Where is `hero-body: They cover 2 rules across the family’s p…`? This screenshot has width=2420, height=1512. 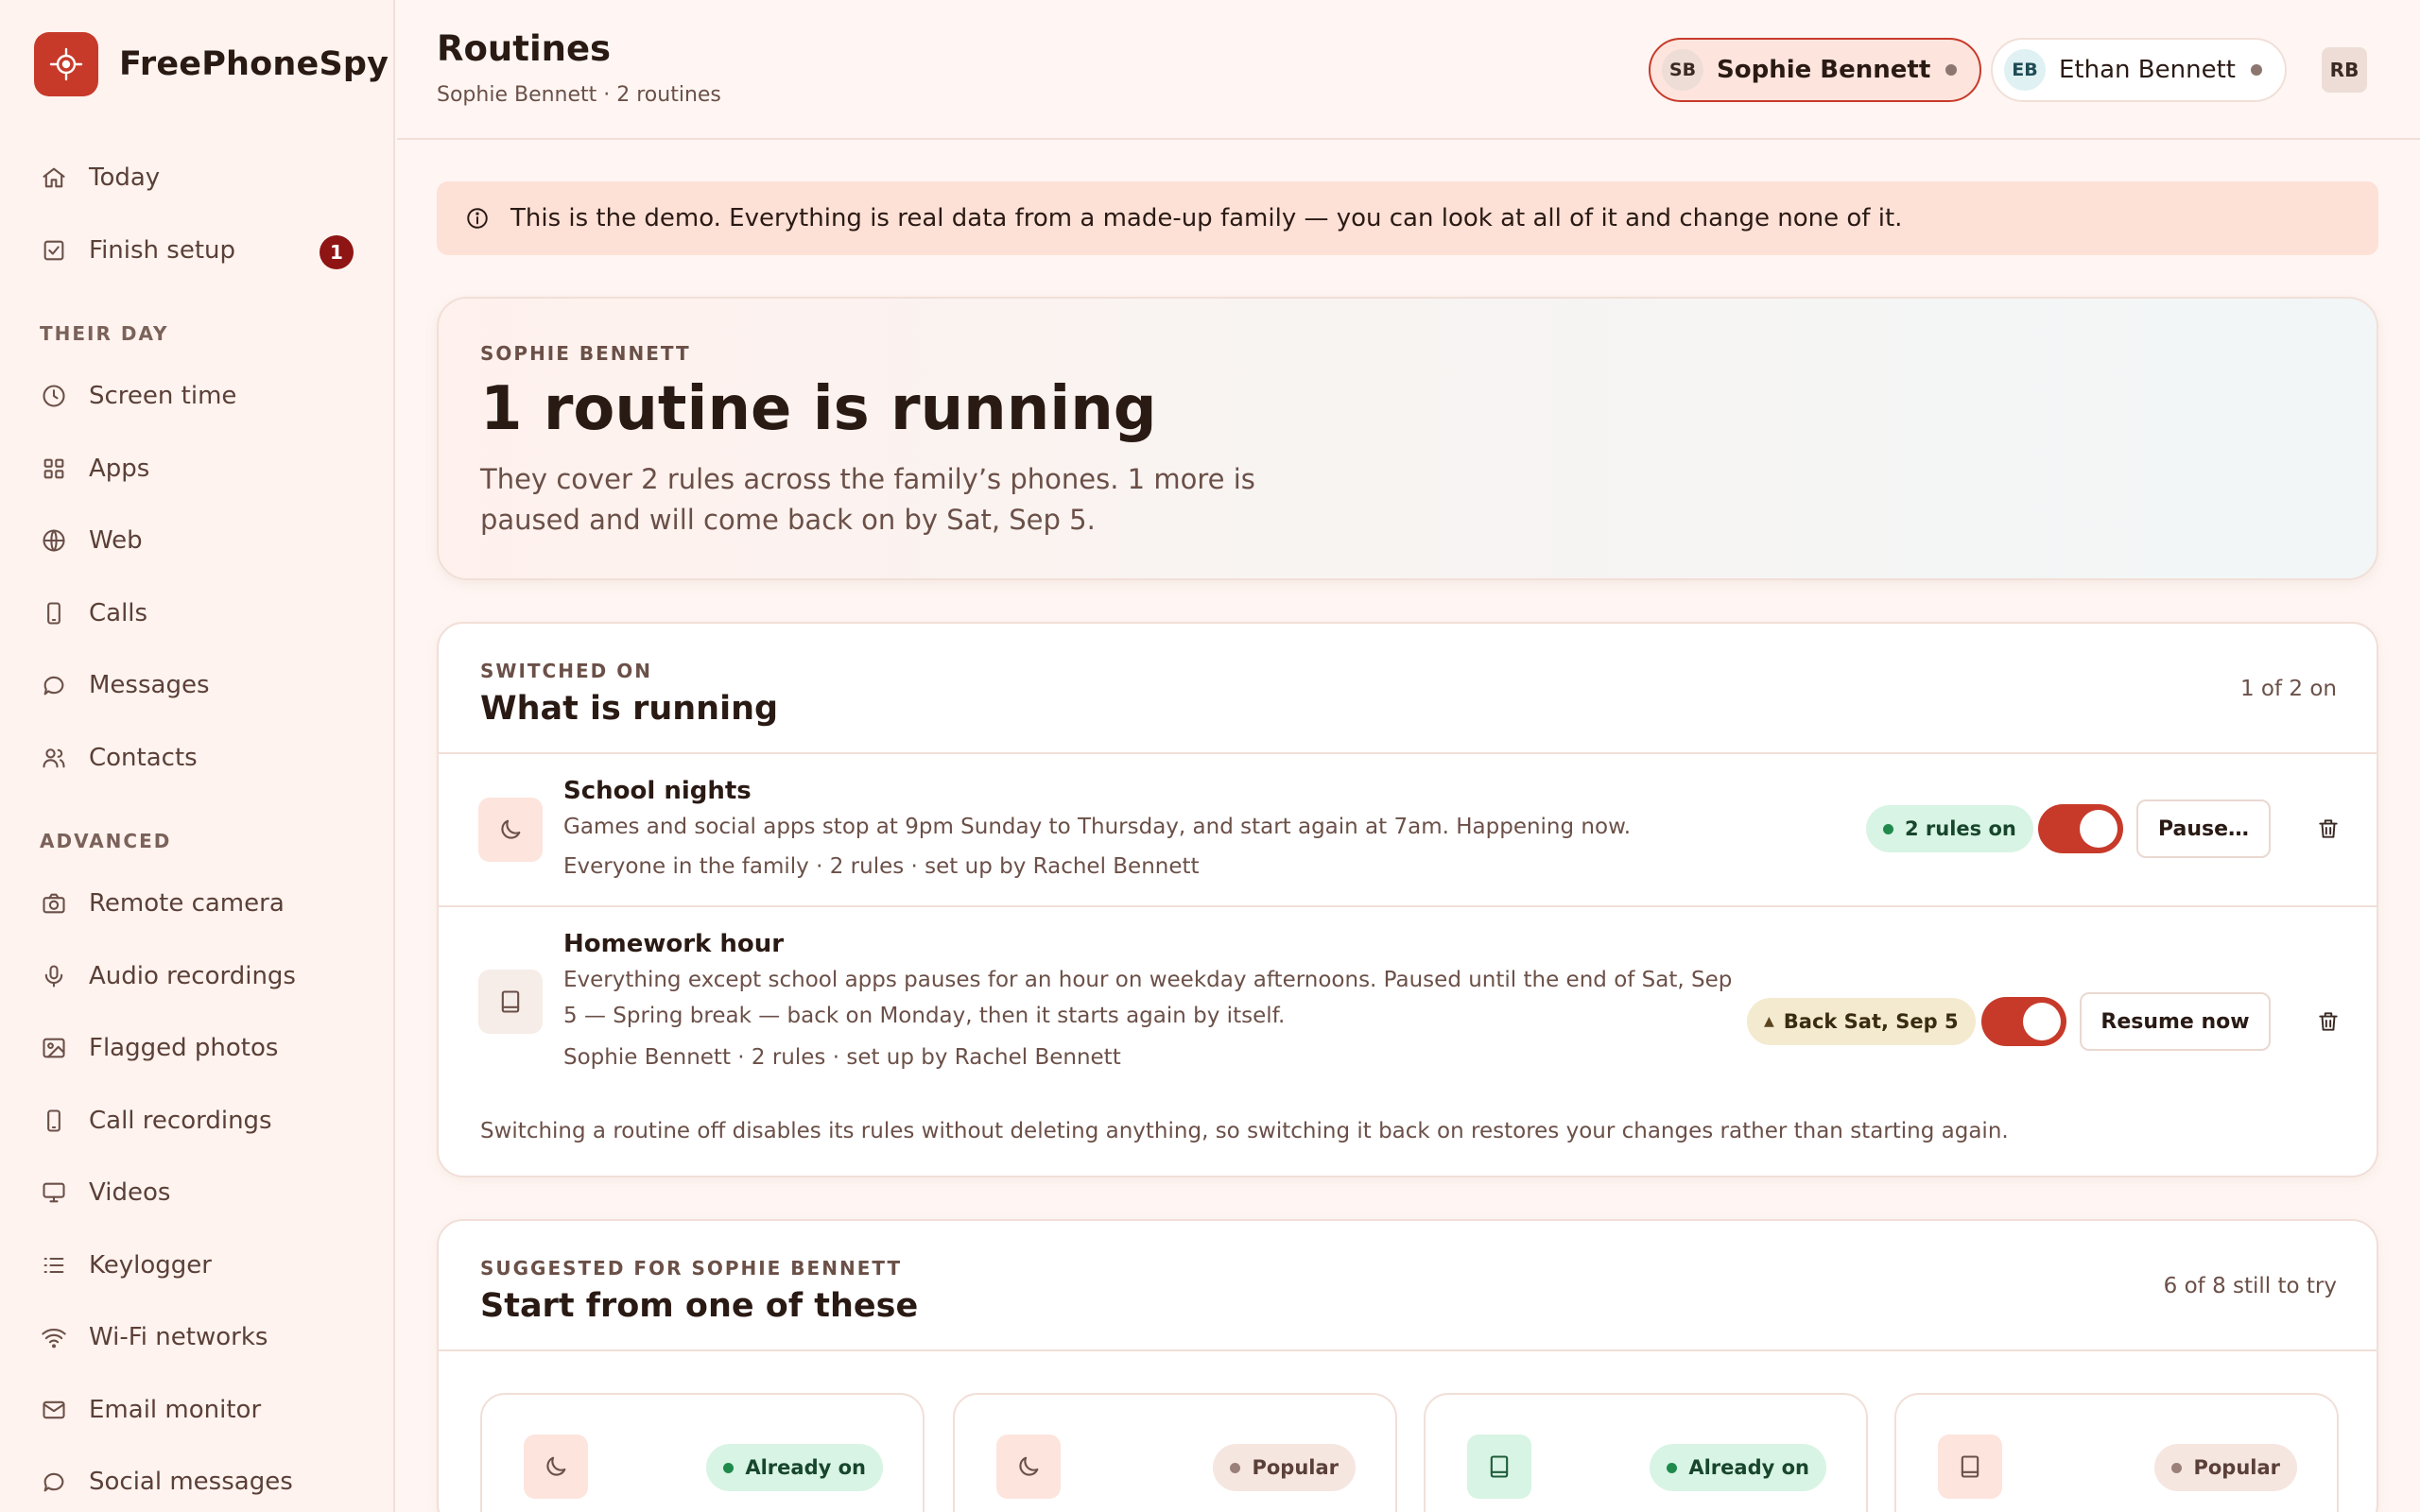 hero-body: They cover 2 rules across the family’s p… is located at coordinates (867, 499).